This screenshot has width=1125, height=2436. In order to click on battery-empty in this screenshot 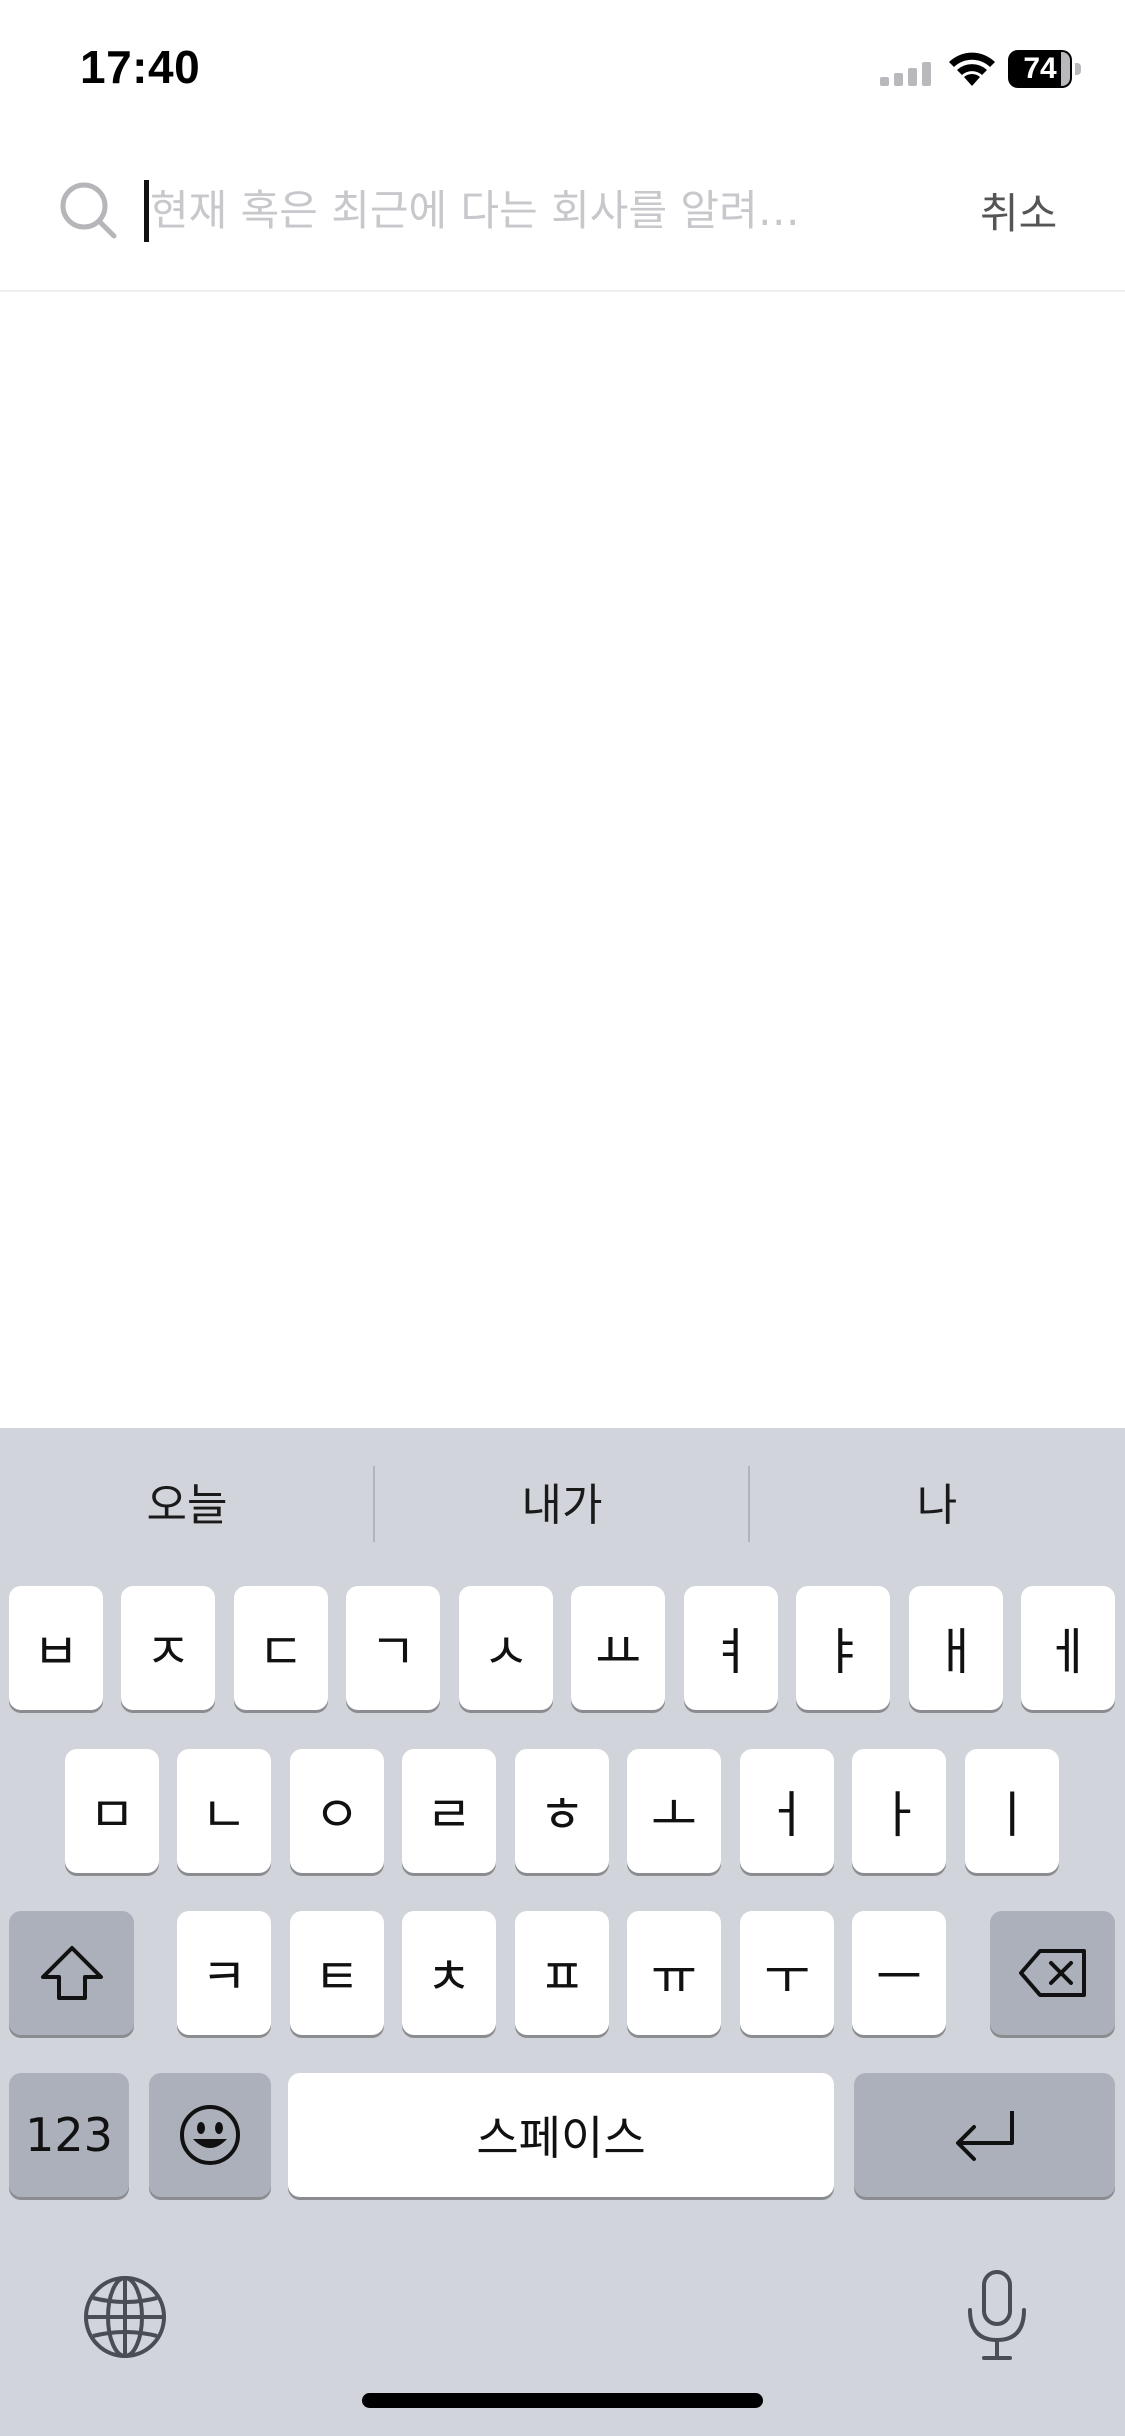, I will do `click(1065, 69)`.